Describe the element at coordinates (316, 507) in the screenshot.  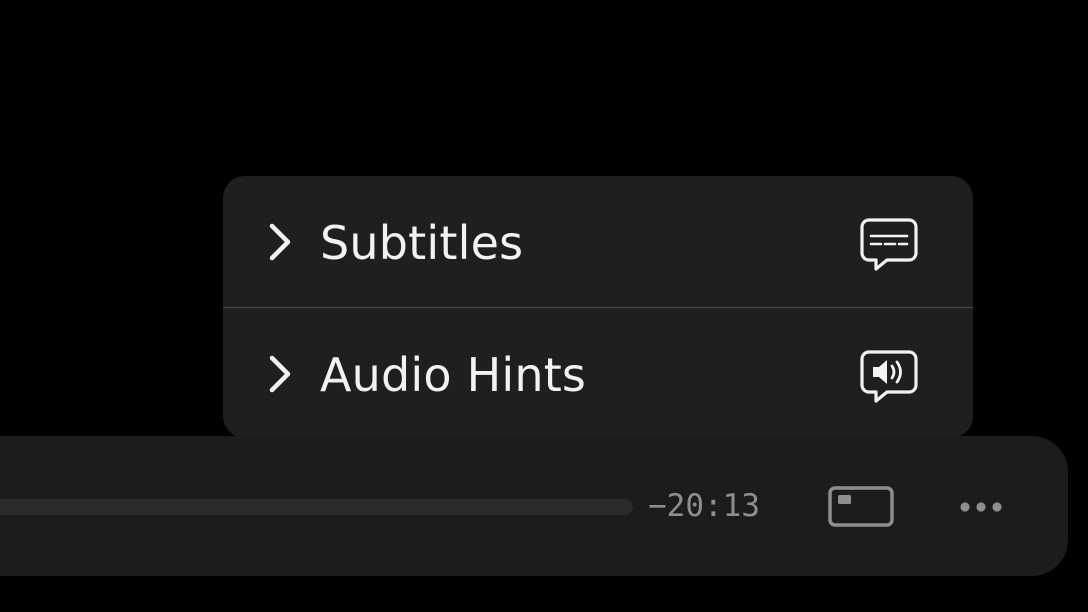
I see `progress-scrubber` at that location.